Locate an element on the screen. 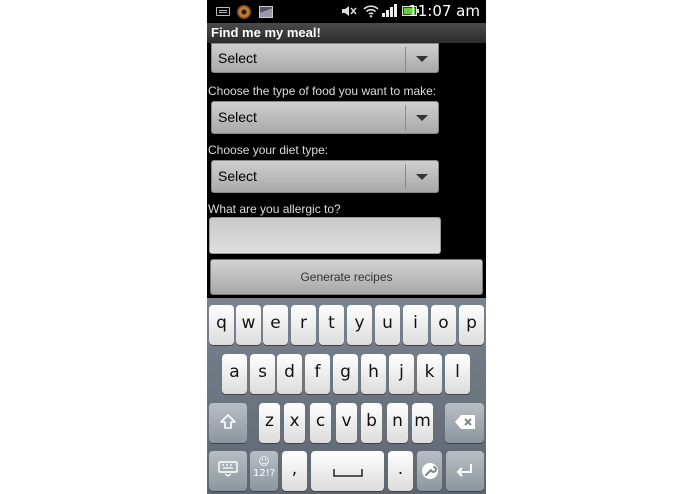 The image size is (695, 494). title-bar: Find me my meal! is located at coordinates (346, 33).